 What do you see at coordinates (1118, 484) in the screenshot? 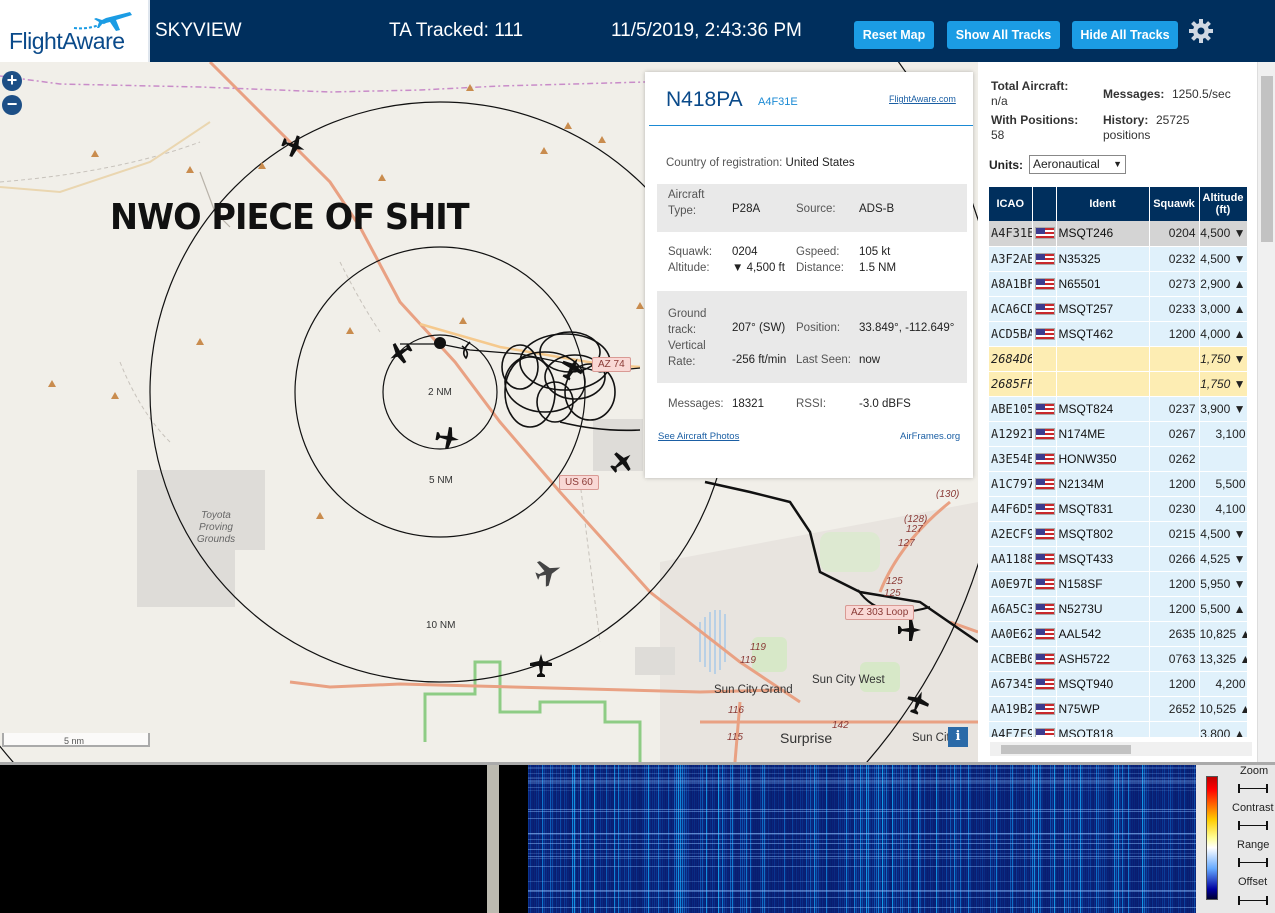
I see `table-row: A1C797 N2134M 1200 5,500` at bounding box center [1118, 484].